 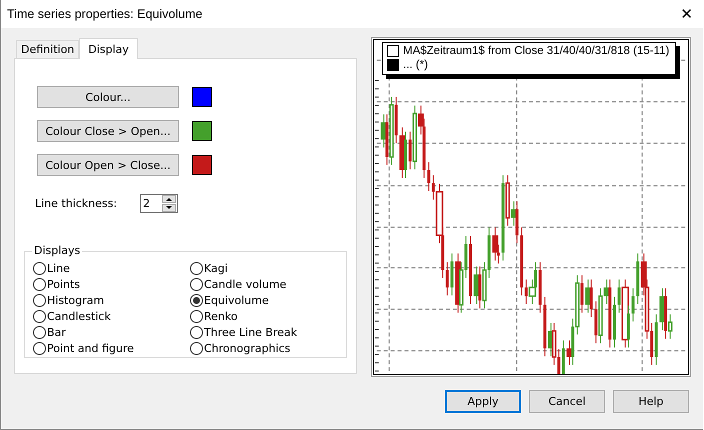 I want to click on radio-option: Renko, so click(x=265, y=316).